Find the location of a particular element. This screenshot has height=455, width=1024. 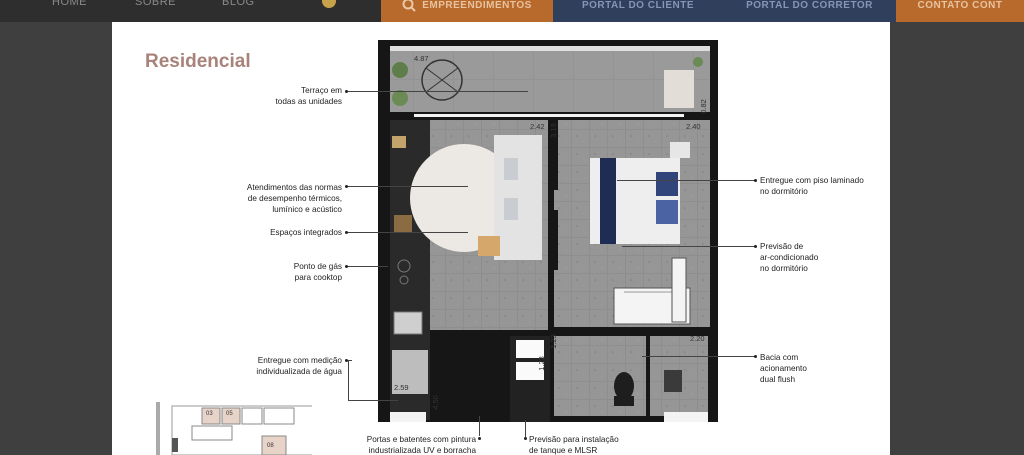

empreendimentos-button: EMPREENDIMENTOS is located at coordinates (467, 11).